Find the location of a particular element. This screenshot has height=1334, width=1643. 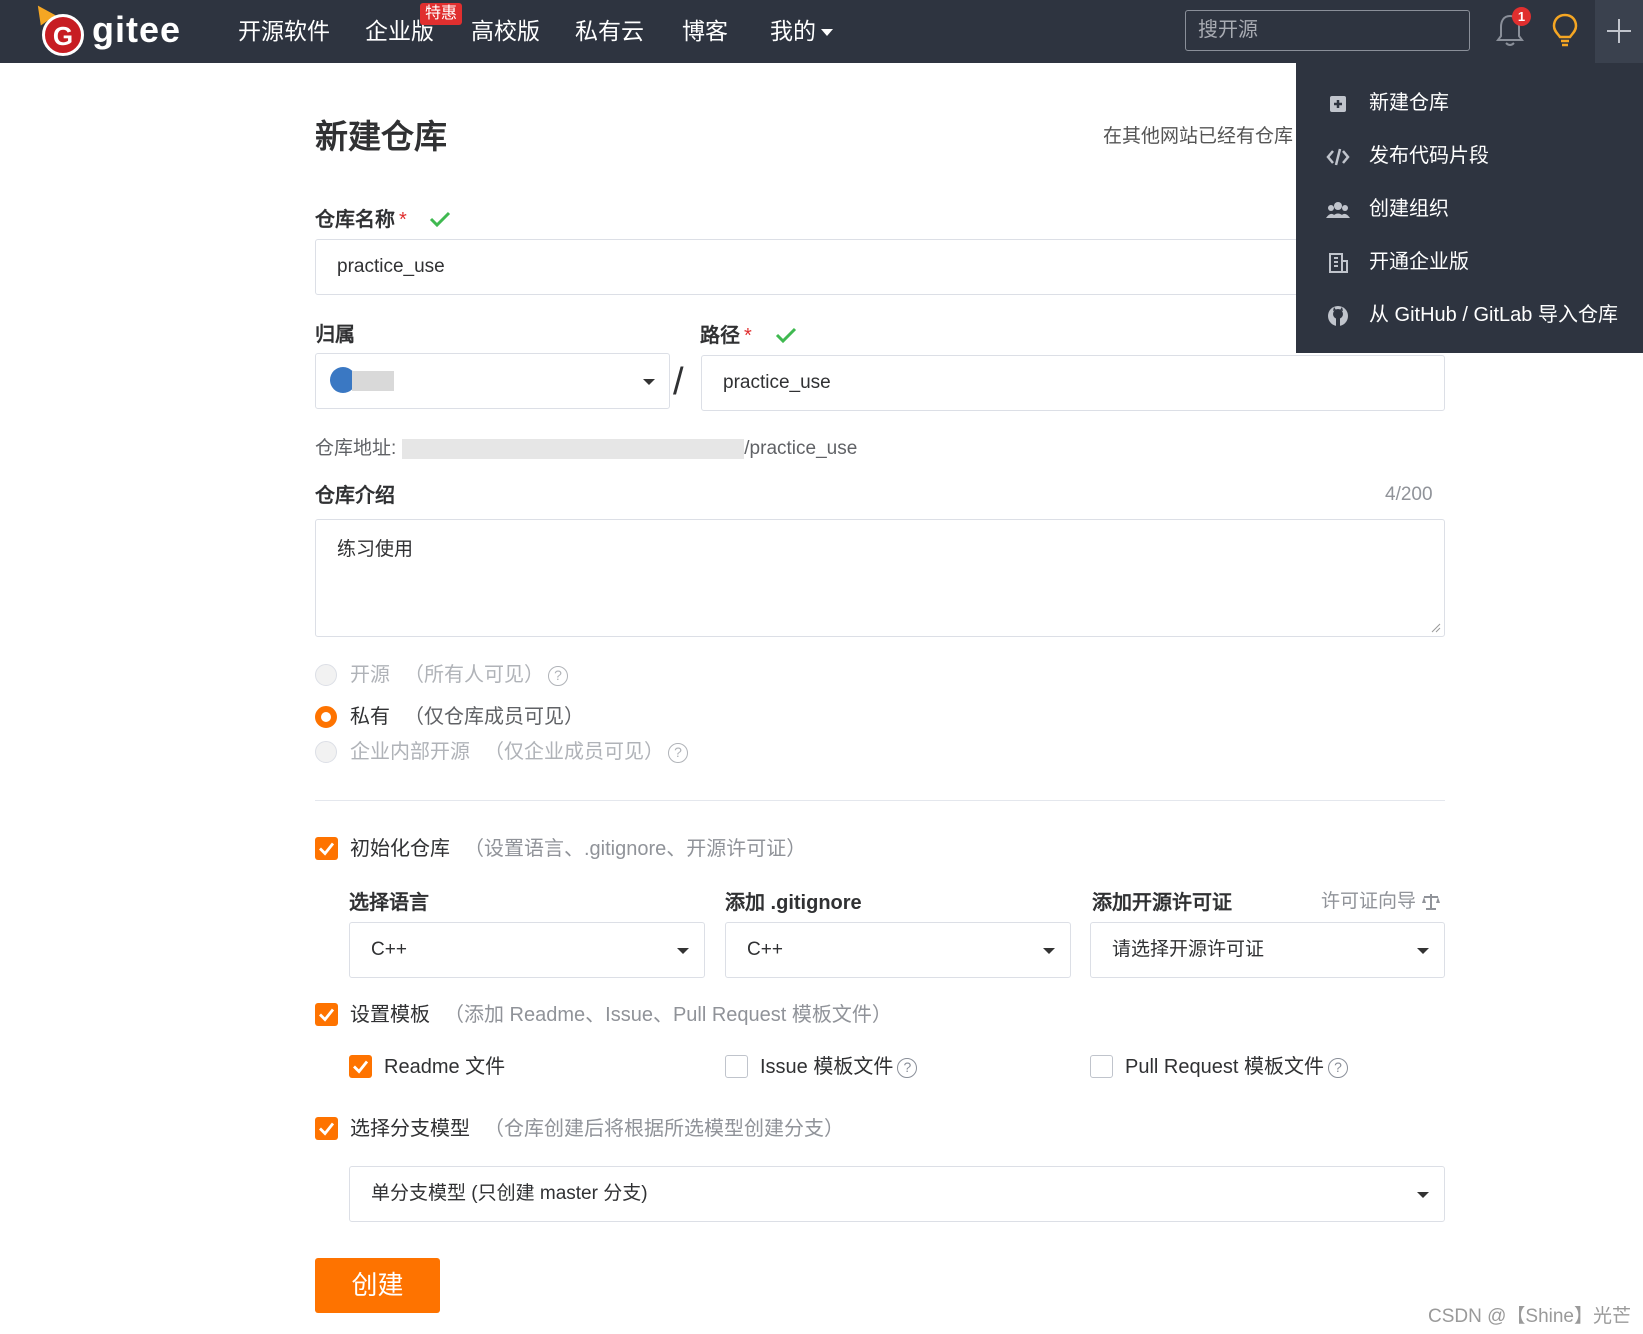

visibility-enterprise-hint: （仅企业成员可见） is located at coordinates (574, 752).